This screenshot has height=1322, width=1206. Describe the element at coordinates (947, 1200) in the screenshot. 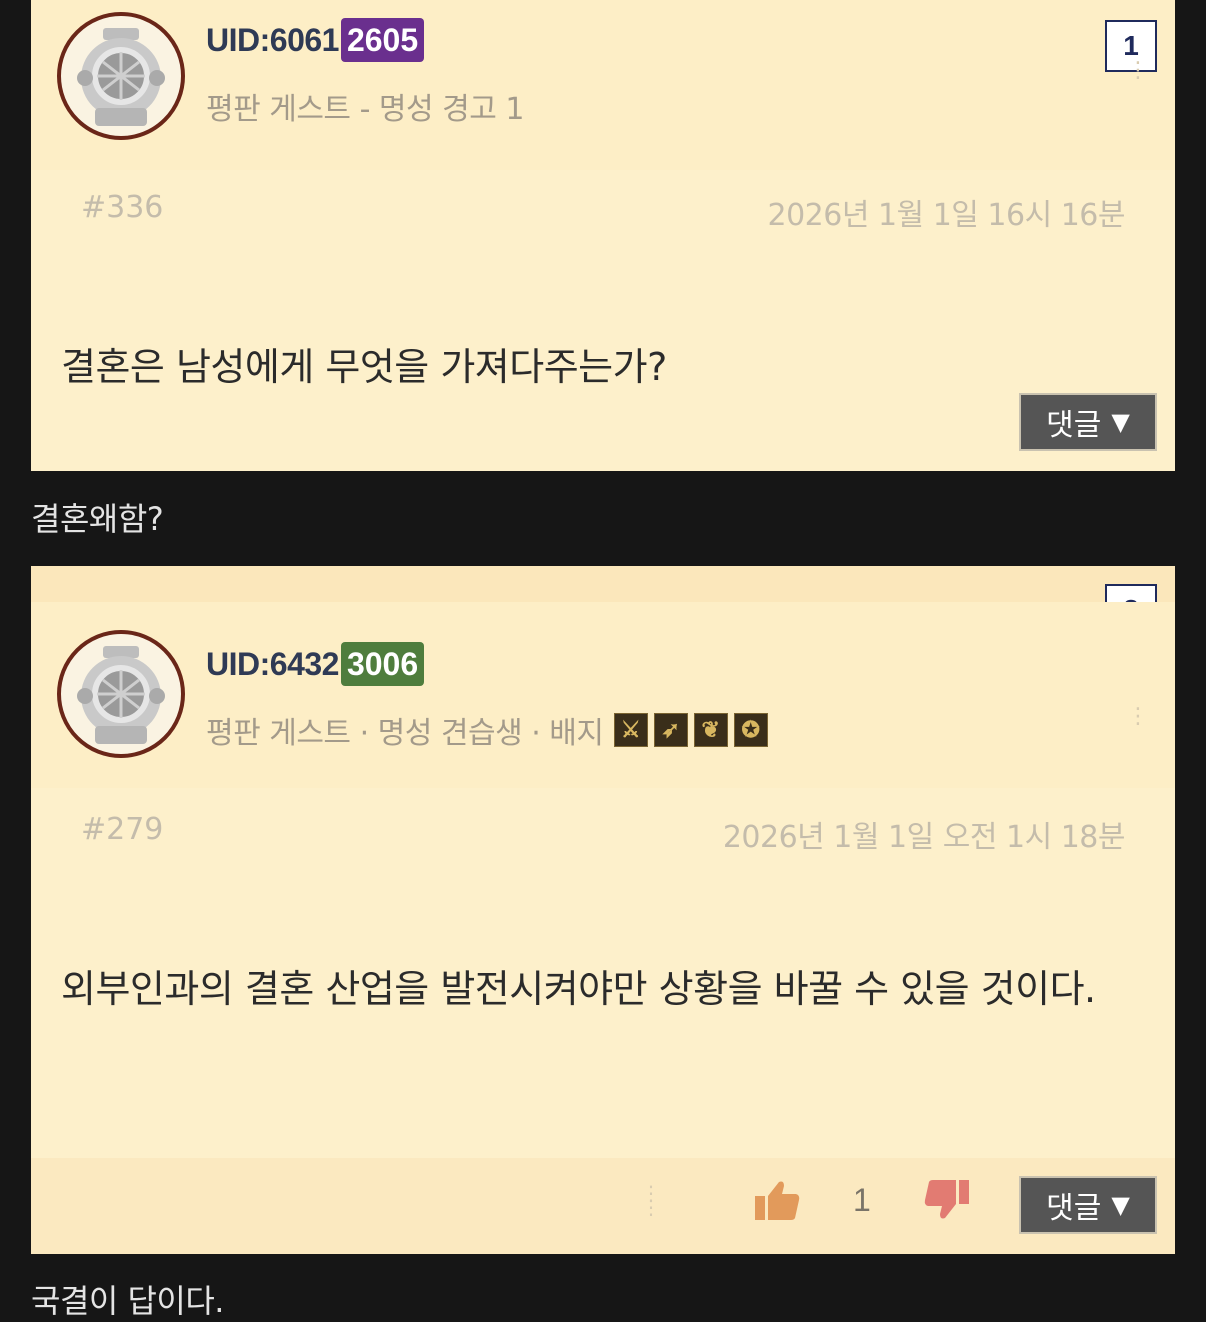

I see `thumbs-down-icon` at that location.